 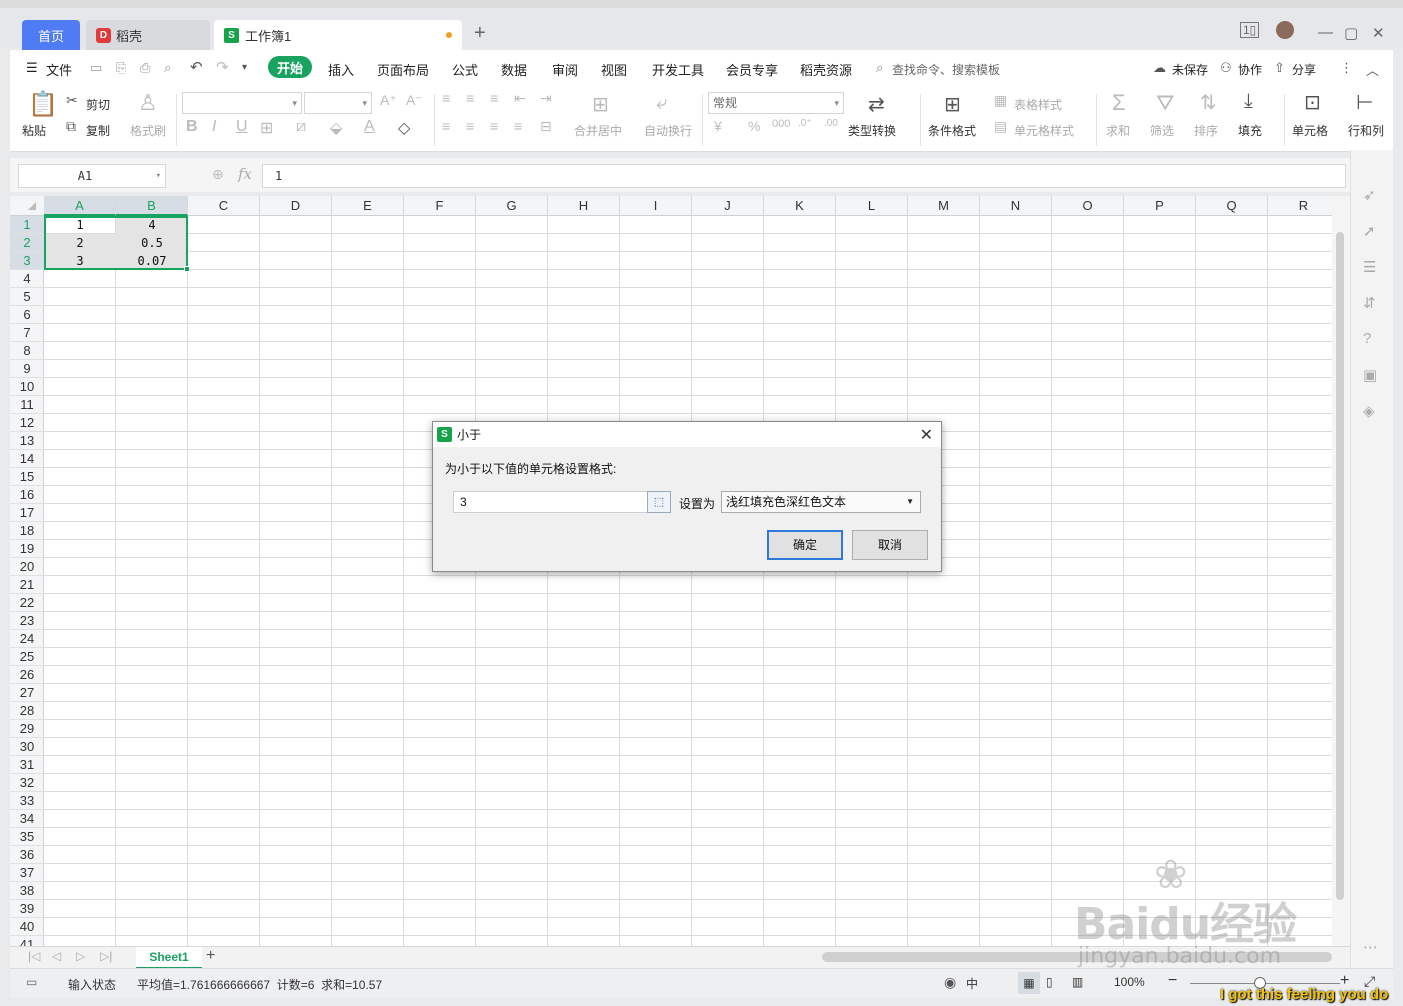 What do you see at coordinates (678, 69) in the screenshot?
I see `menu-dev-tools: 开发工具` at bounding box center [678, 69].